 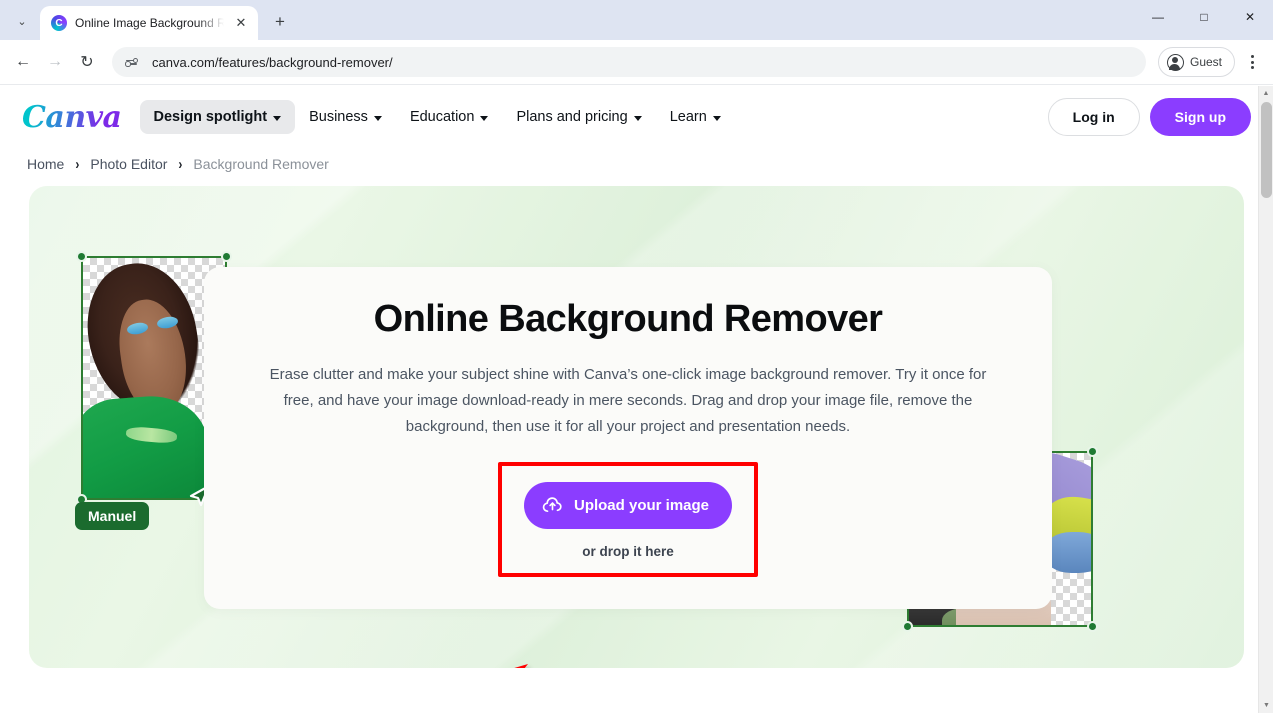 I want to click on resize-handle-bottom-left, so click(x=907, y=626).